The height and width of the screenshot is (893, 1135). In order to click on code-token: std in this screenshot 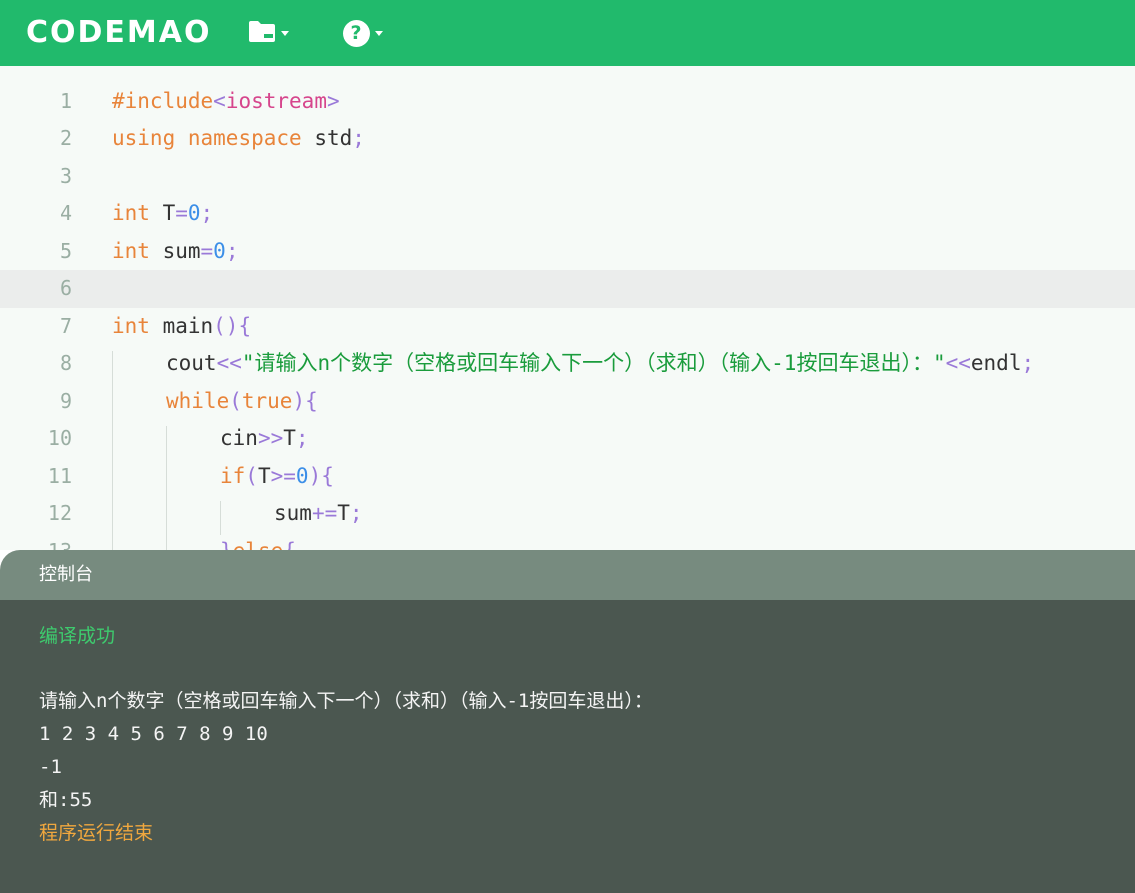, I will do `click(327, 138)`.